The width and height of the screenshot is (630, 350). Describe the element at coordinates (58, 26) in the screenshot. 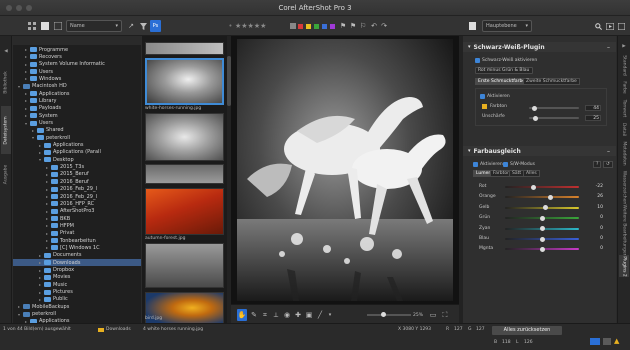

I see `split-view-icon` at that location.